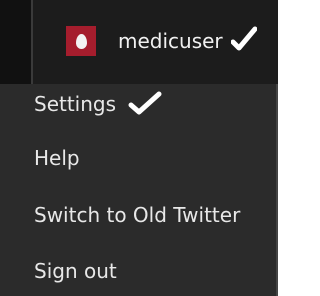 The width and height of the screenshot is (320, 296). I want to click on menu-item-label: Sign out, so click(75, 271).